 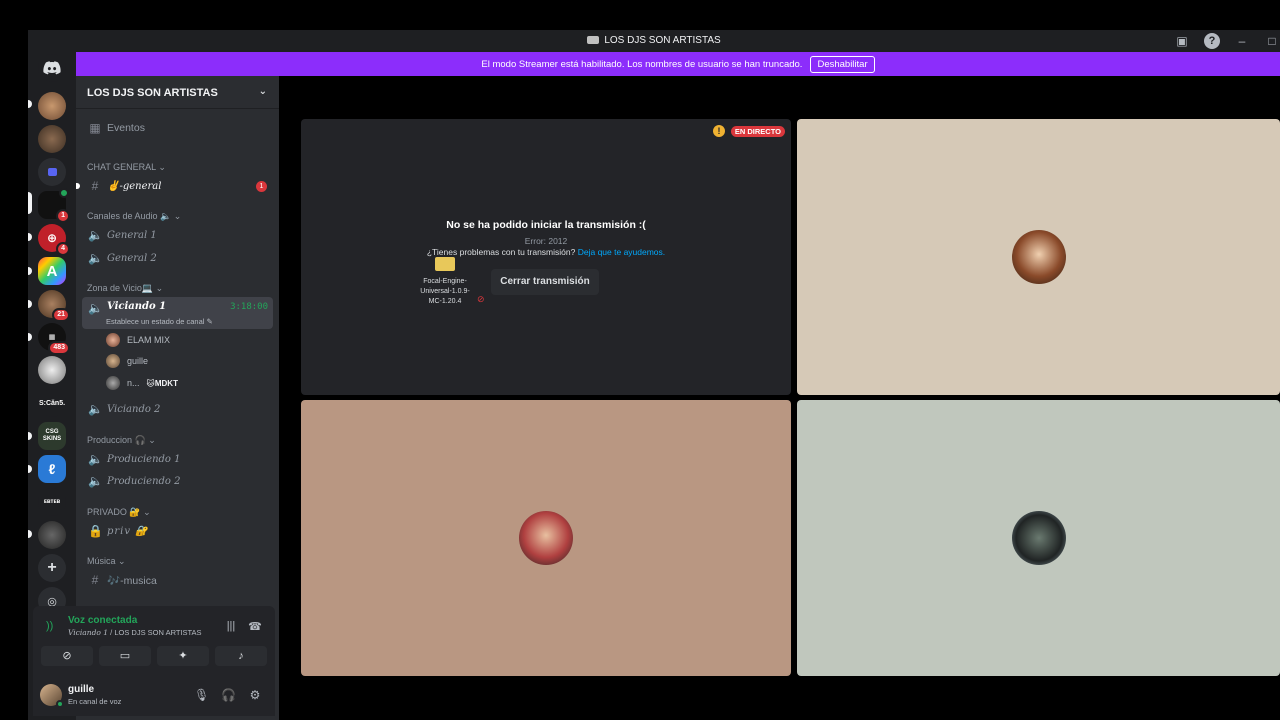 I want to click on category-audio: Canales de Audio 🔈 ⌄, so click(x=134, y=216).